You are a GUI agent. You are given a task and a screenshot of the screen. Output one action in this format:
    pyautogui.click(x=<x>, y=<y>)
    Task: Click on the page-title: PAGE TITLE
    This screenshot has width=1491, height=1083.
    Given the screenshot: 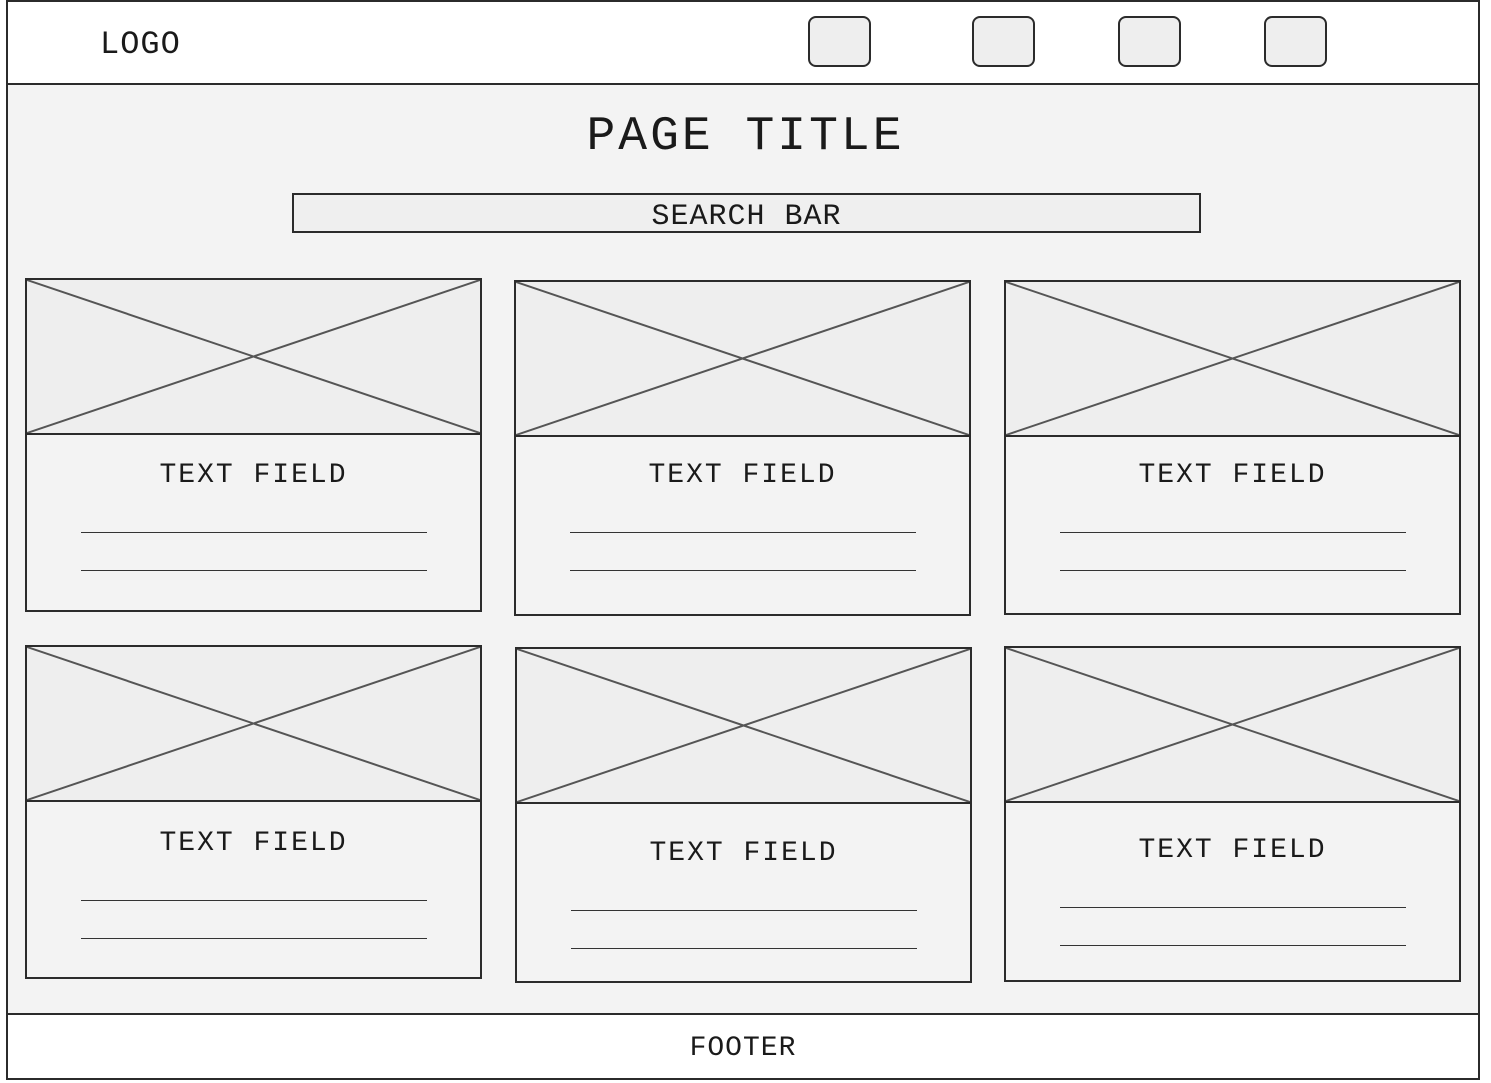 What is the action you would take?
    pyautogui.click(x=745, y=137)
    